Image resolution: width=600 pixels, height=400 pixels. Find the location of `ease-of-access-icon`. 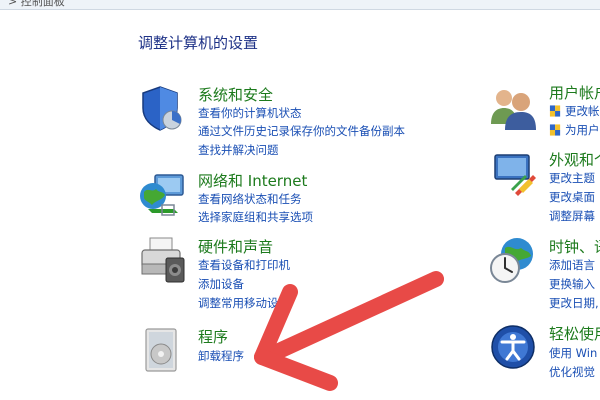

ease-of-access-icon is located at coordinates (513, 347).